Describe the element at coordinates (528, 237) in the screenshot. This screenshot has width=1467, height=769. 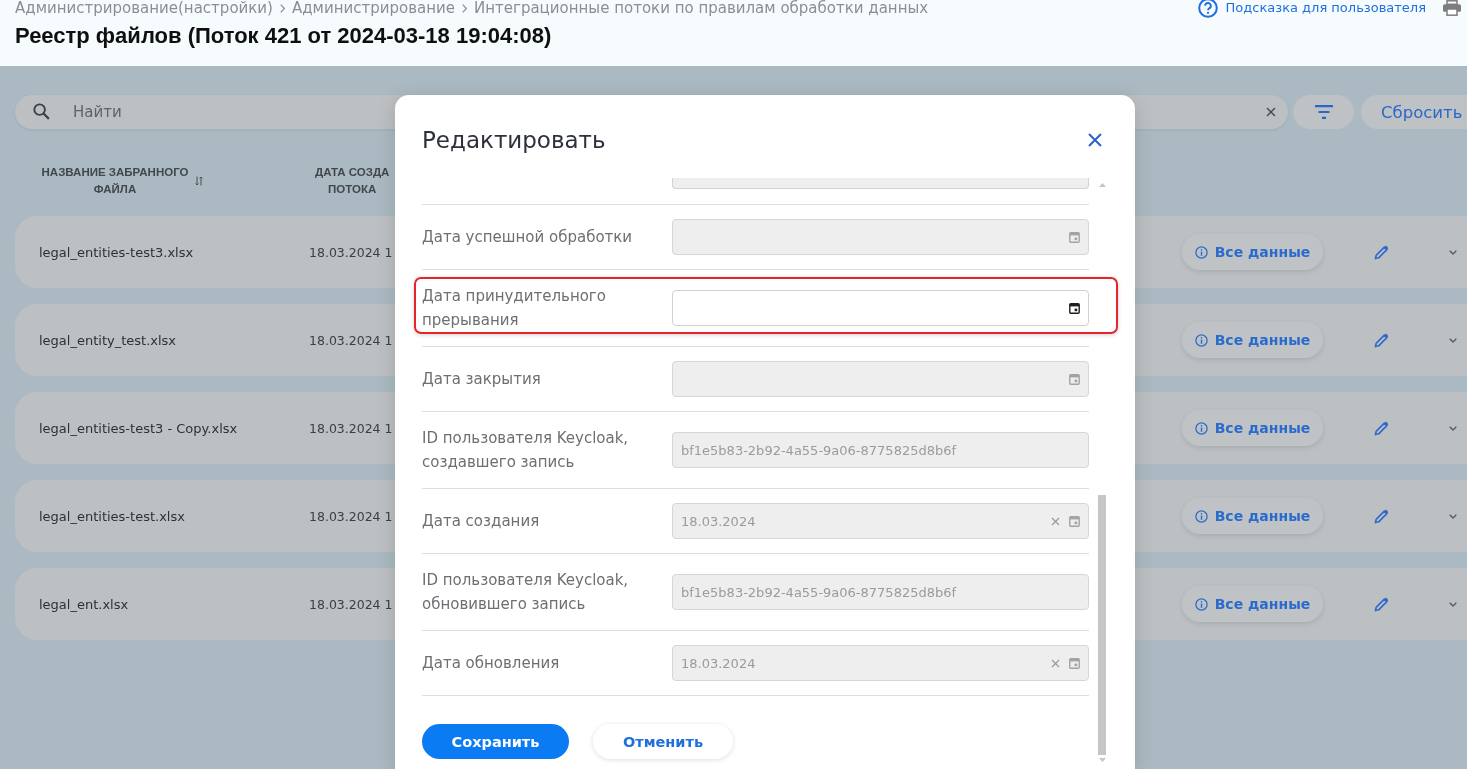
I see `field-label: Дата успешной обработки` at that location.